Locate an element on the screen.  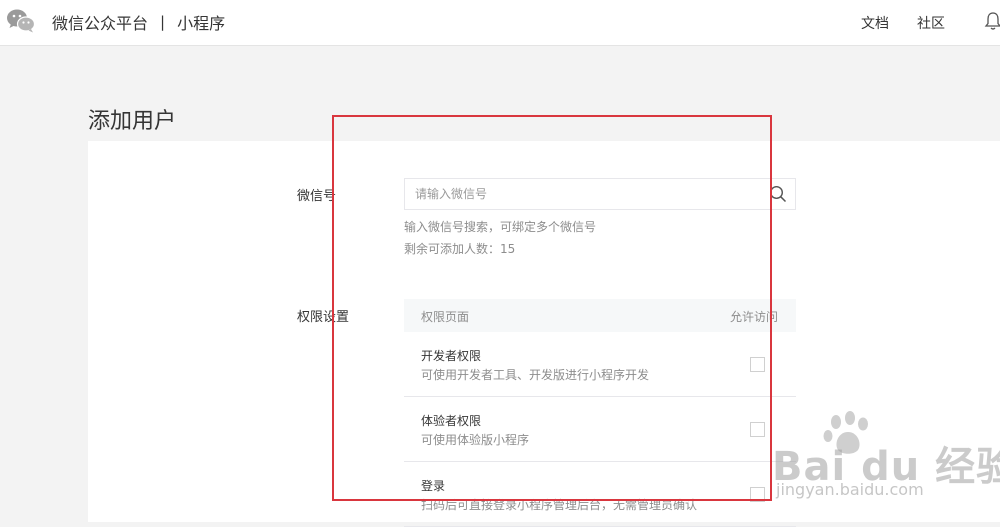
docs-link: 文档 is located at coordinates (875, 23).